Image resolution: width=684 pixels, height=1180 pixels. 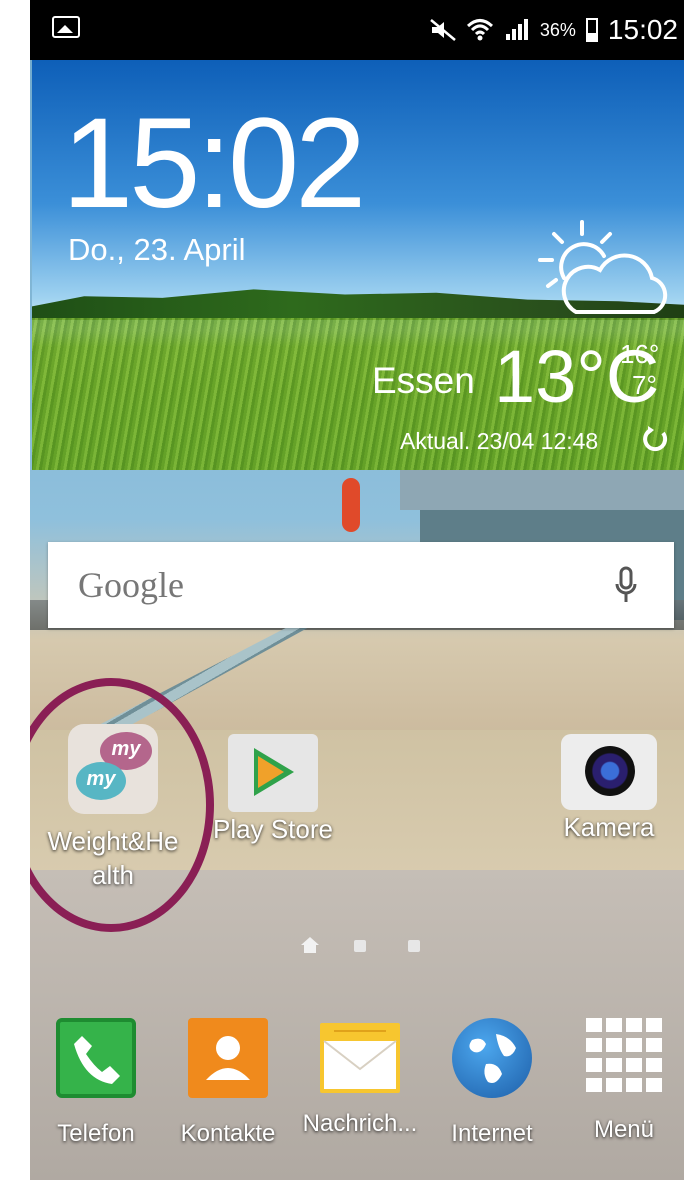 What do you see at coordinates (273, 829) in the screenshot?
I see `app-label: Play Store` at bounding box center [273, 829].